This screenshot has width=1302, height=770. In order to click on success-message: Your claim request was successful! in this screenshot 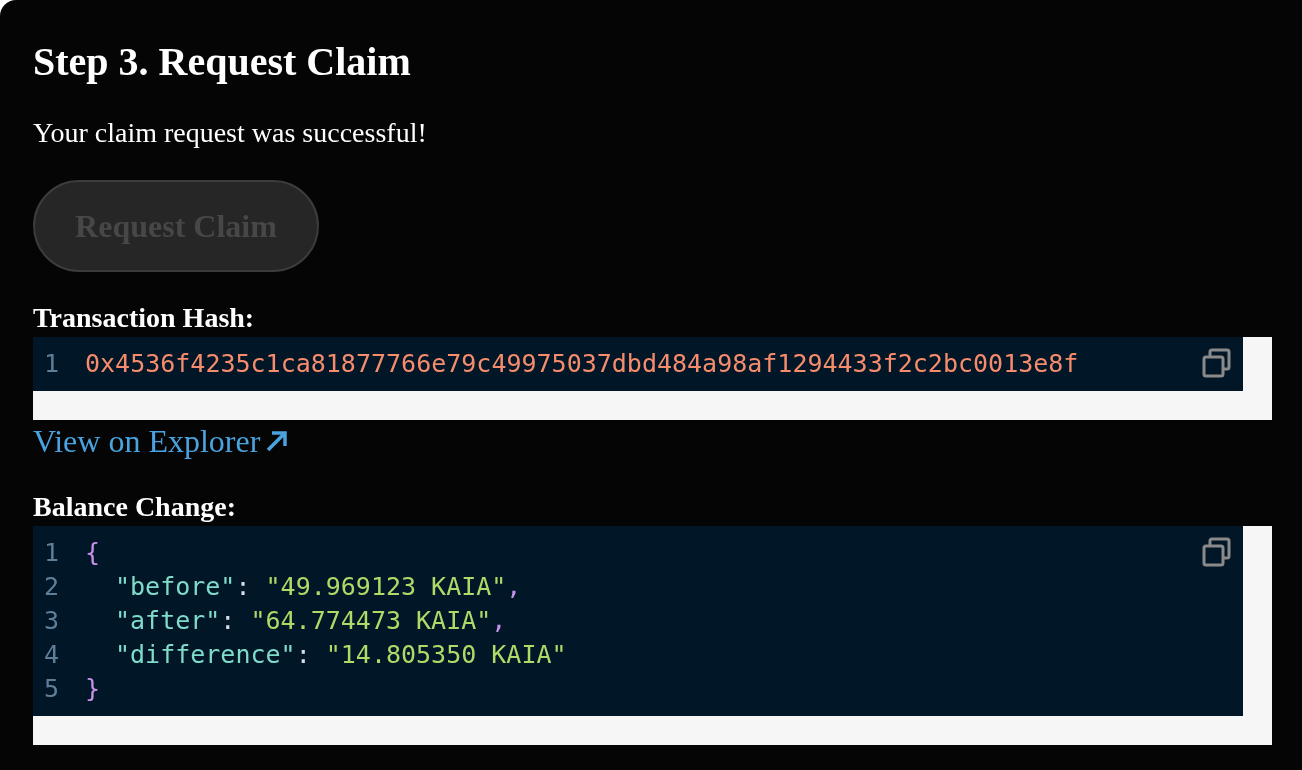, I will do `click(230, 133)`.